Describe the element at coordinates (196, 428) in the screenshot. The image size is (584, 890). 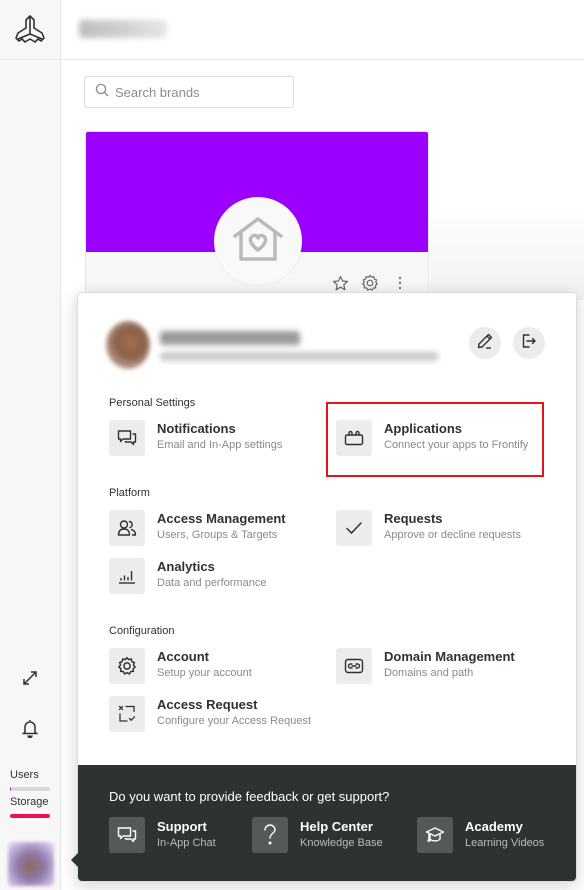
I see `item-title: Notifications` at that location.